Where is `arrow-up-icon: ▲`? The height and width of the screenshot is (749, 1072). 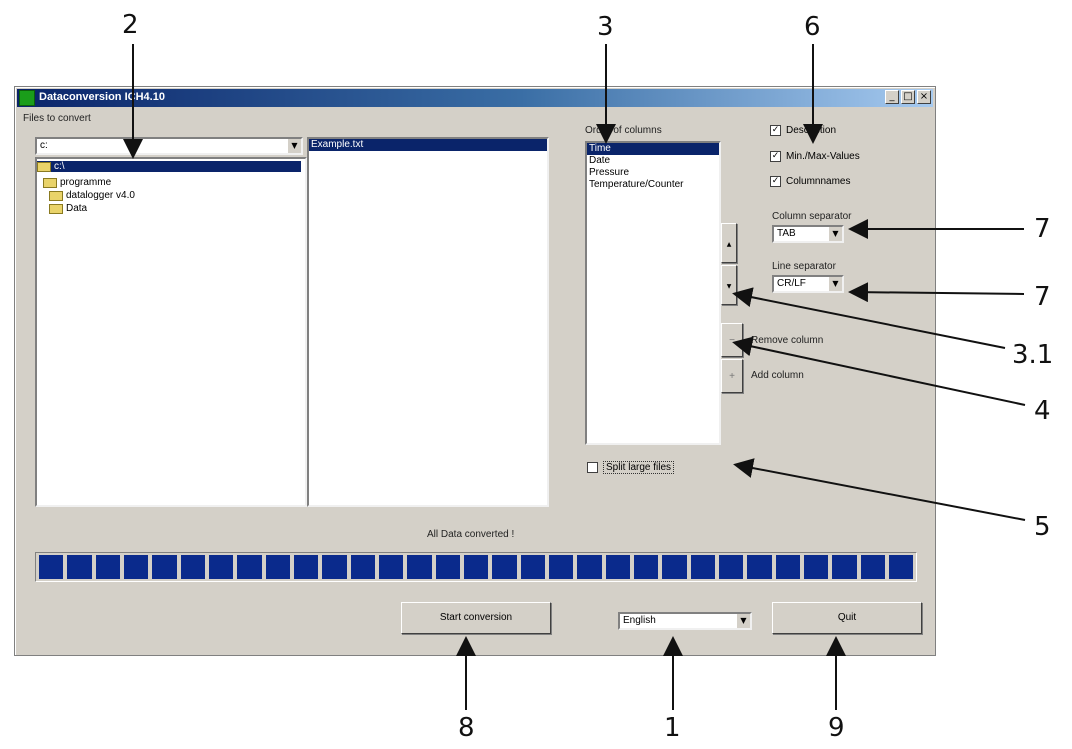
arrow-up-icon: ▲ is located at coordinates (729, 244).